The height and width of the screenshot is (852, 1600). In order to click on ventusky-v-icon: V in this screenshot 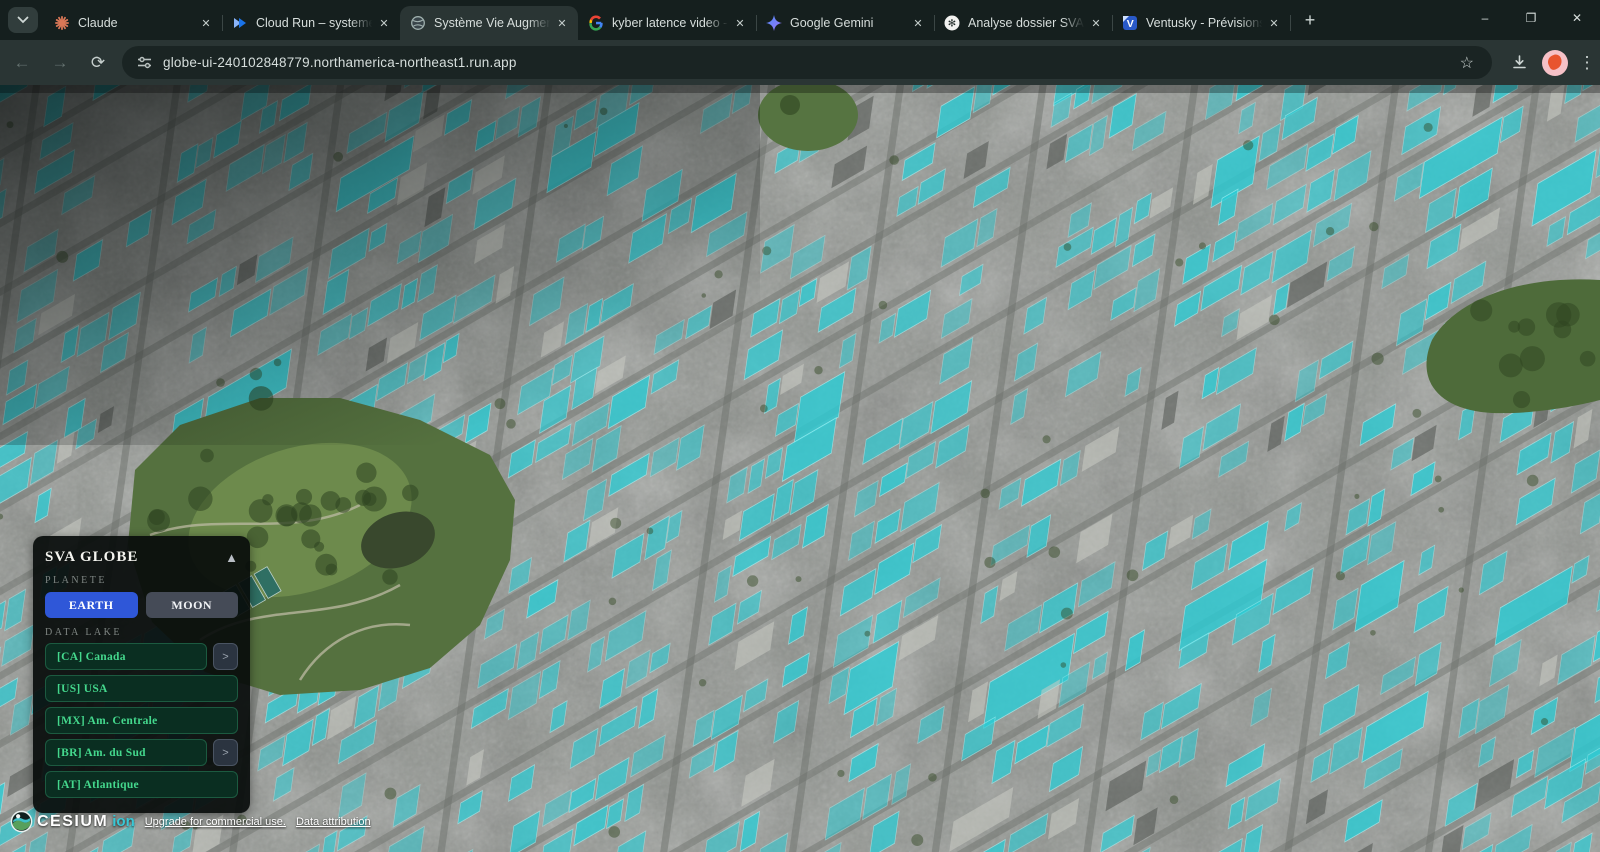, I will do `click(1130, 23)`.